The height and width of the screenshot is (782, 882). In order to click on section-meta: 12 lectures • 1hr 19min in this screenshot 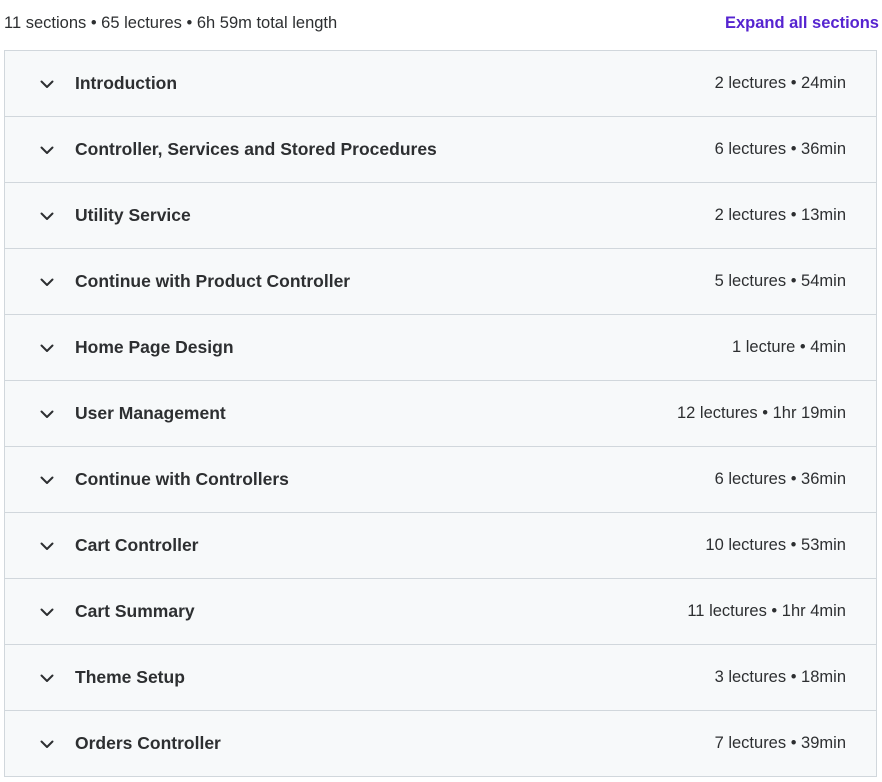, I will do `click(761, 413)`.